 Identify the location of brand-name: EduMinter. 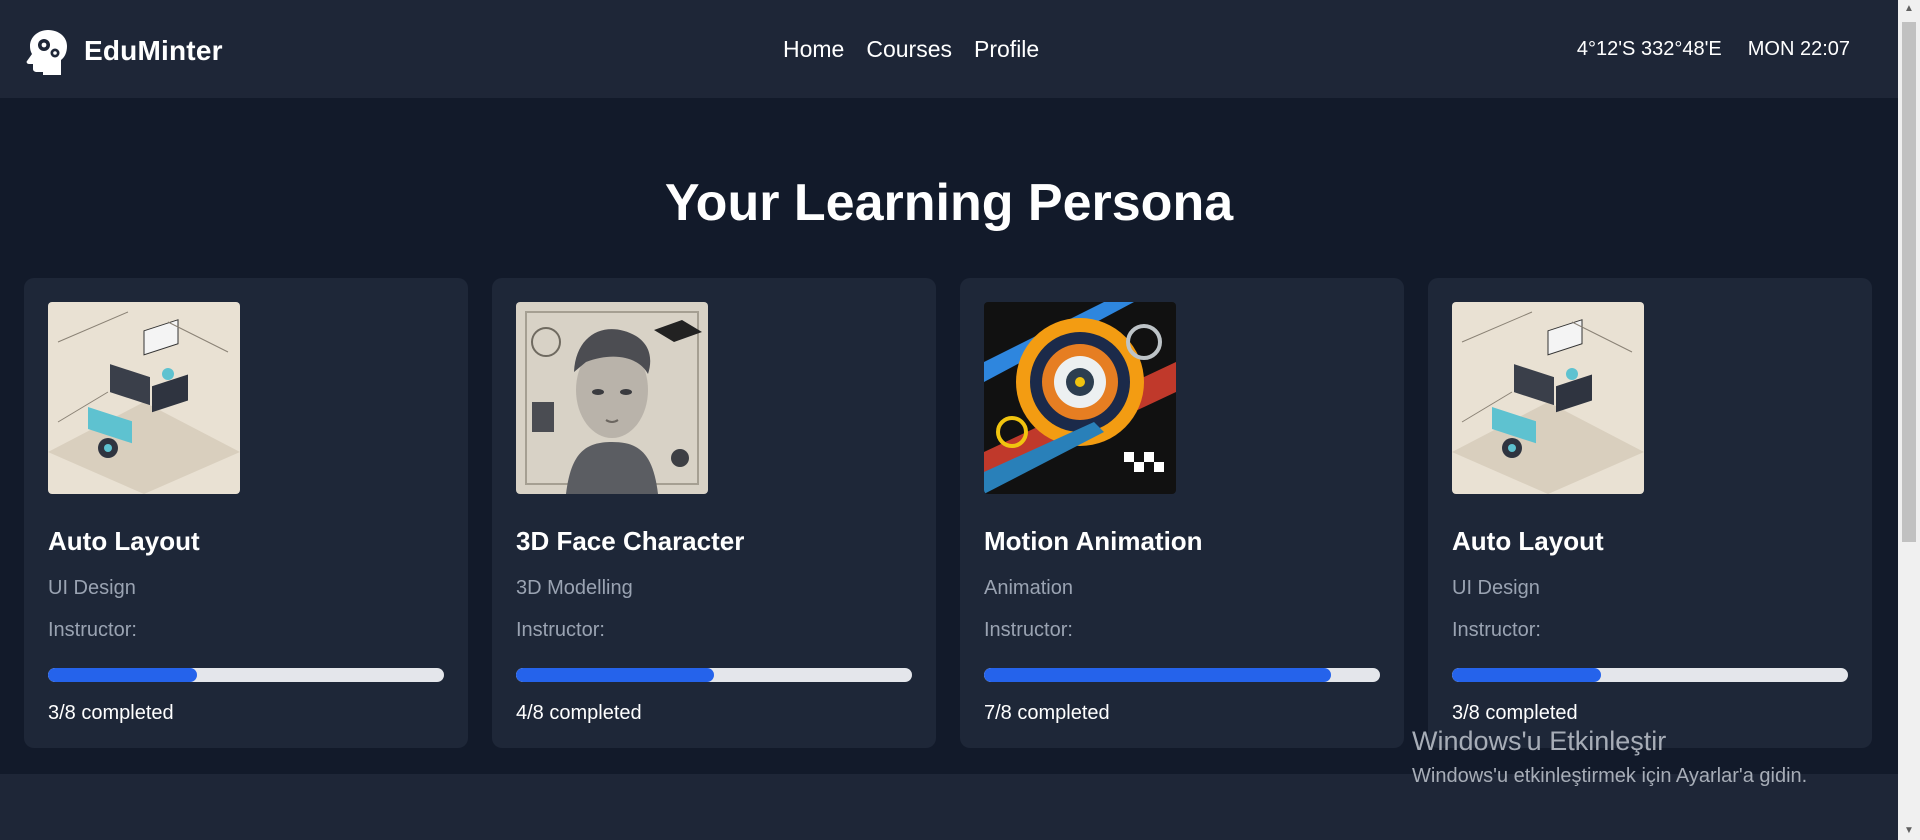
(153, 50).